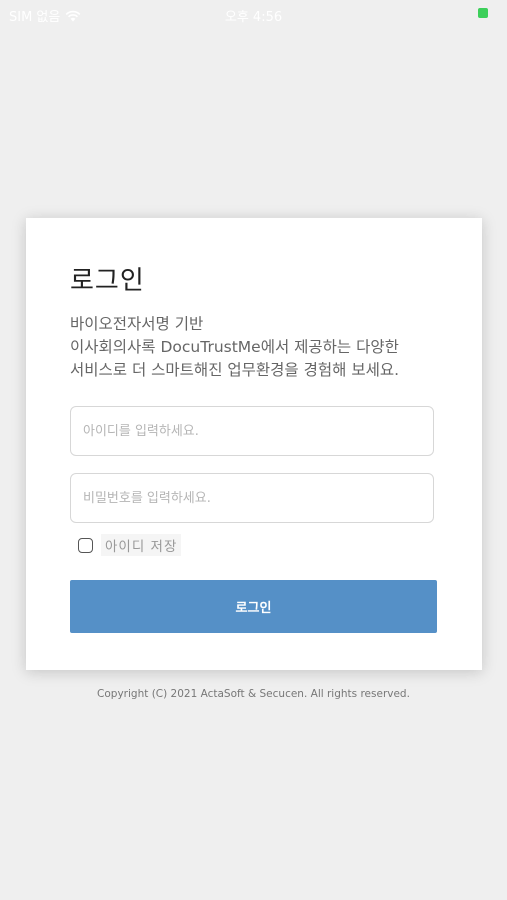  What do you see at coordinates (253, 17) in the screenshot?
I see `status-time: 오후 4:56` at bounding box center [253, 17].